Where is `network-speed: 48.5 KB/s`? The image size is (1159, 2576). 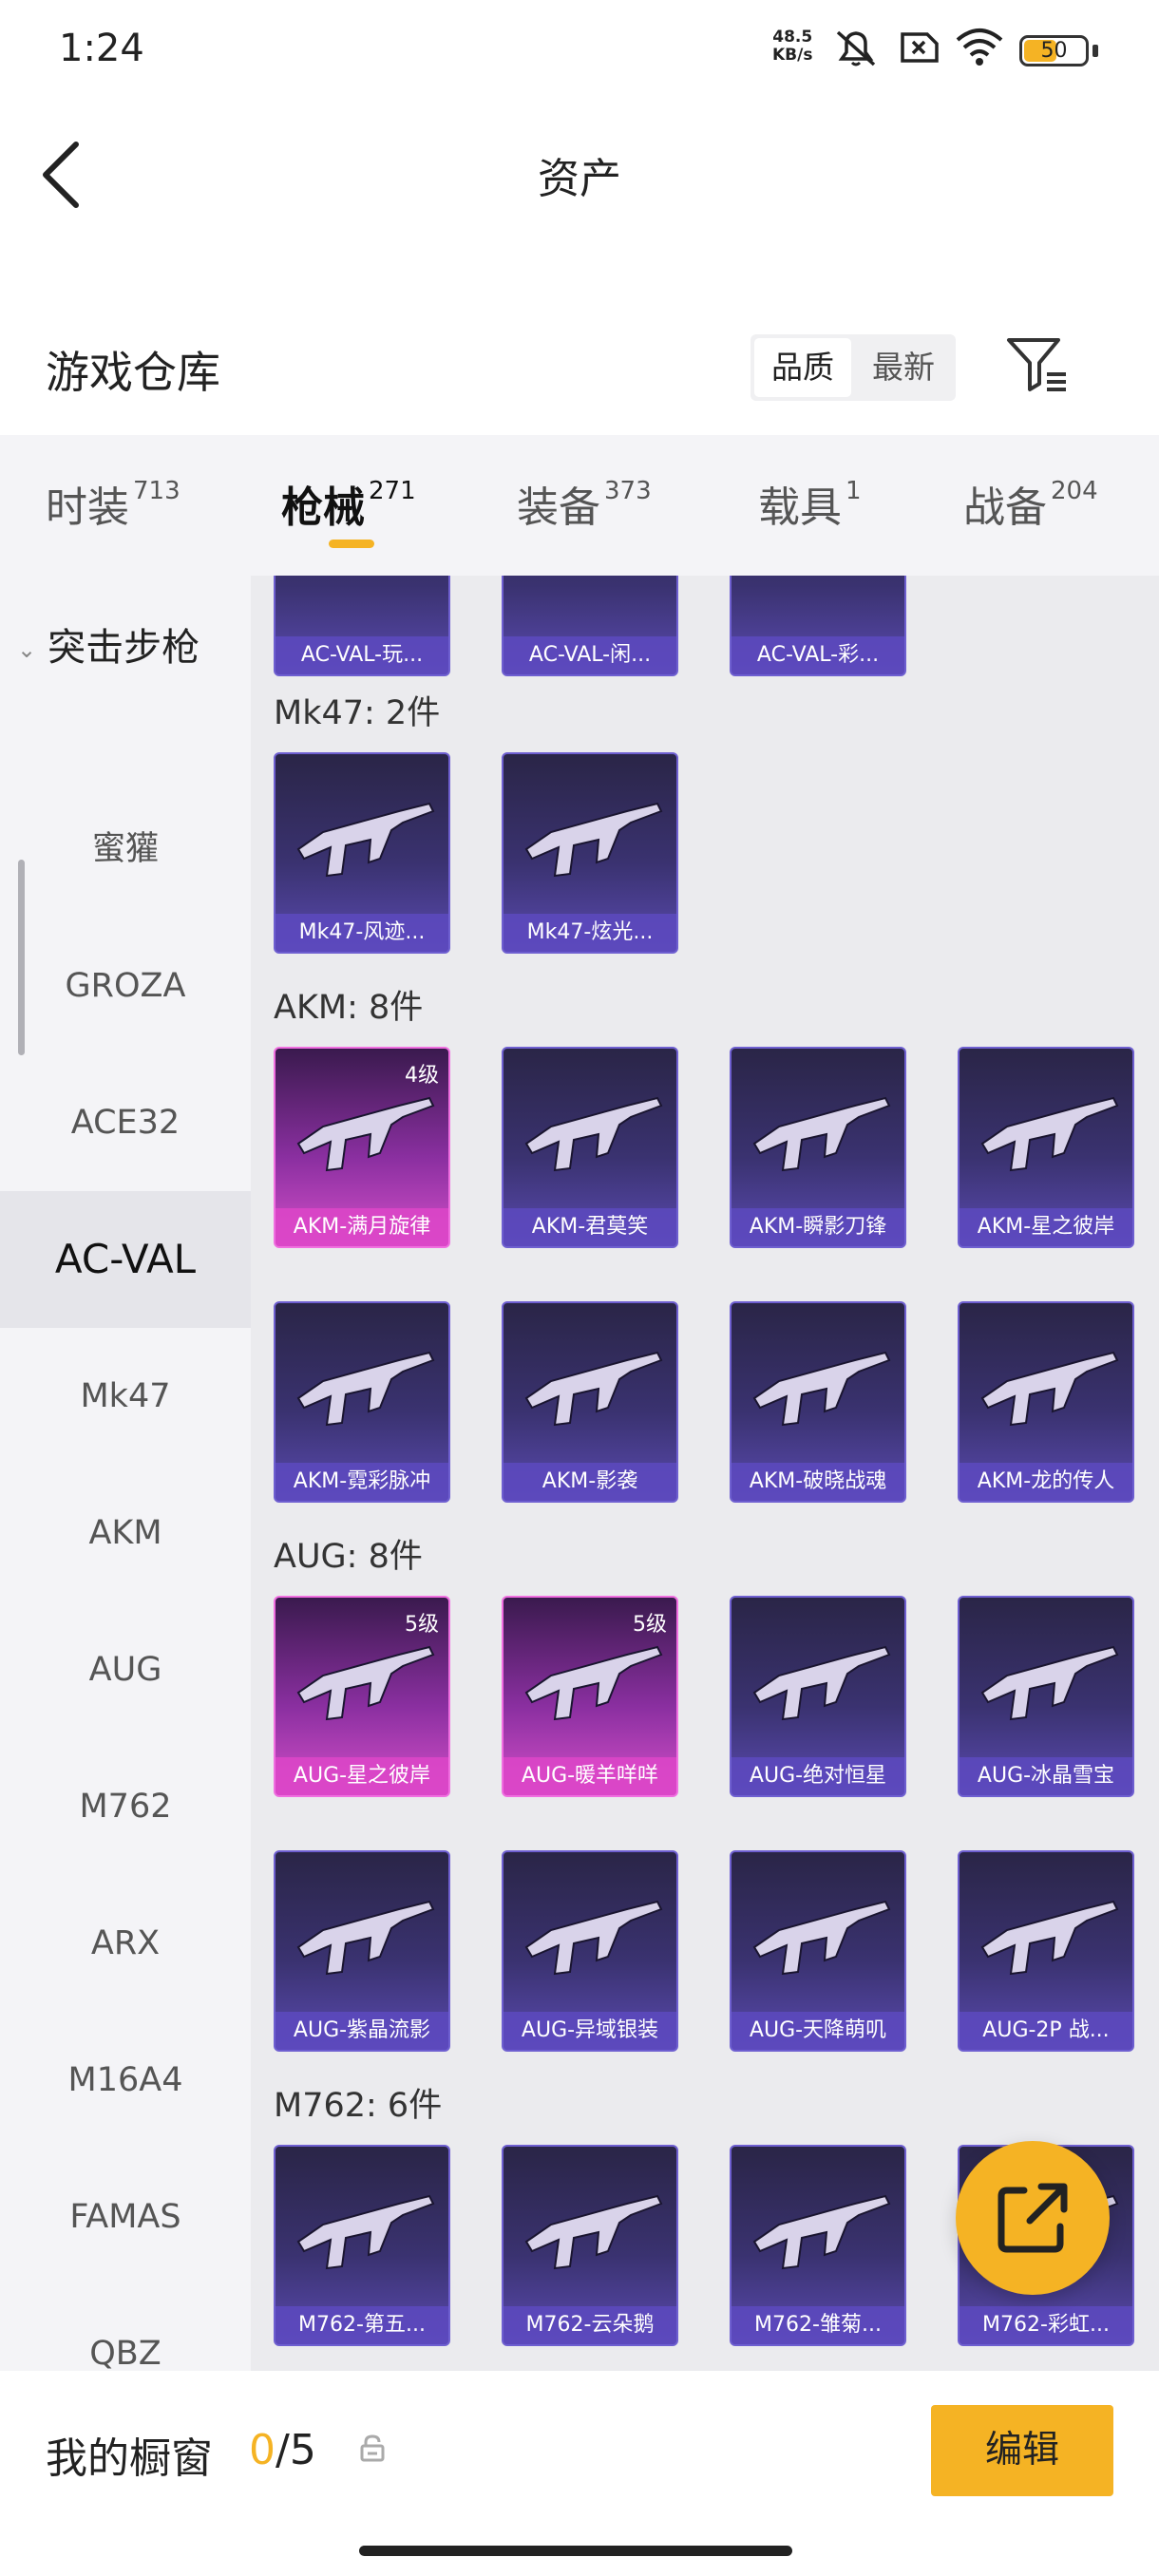
network-speed: 48.5 KB/s is located at coordinates (792, 46).